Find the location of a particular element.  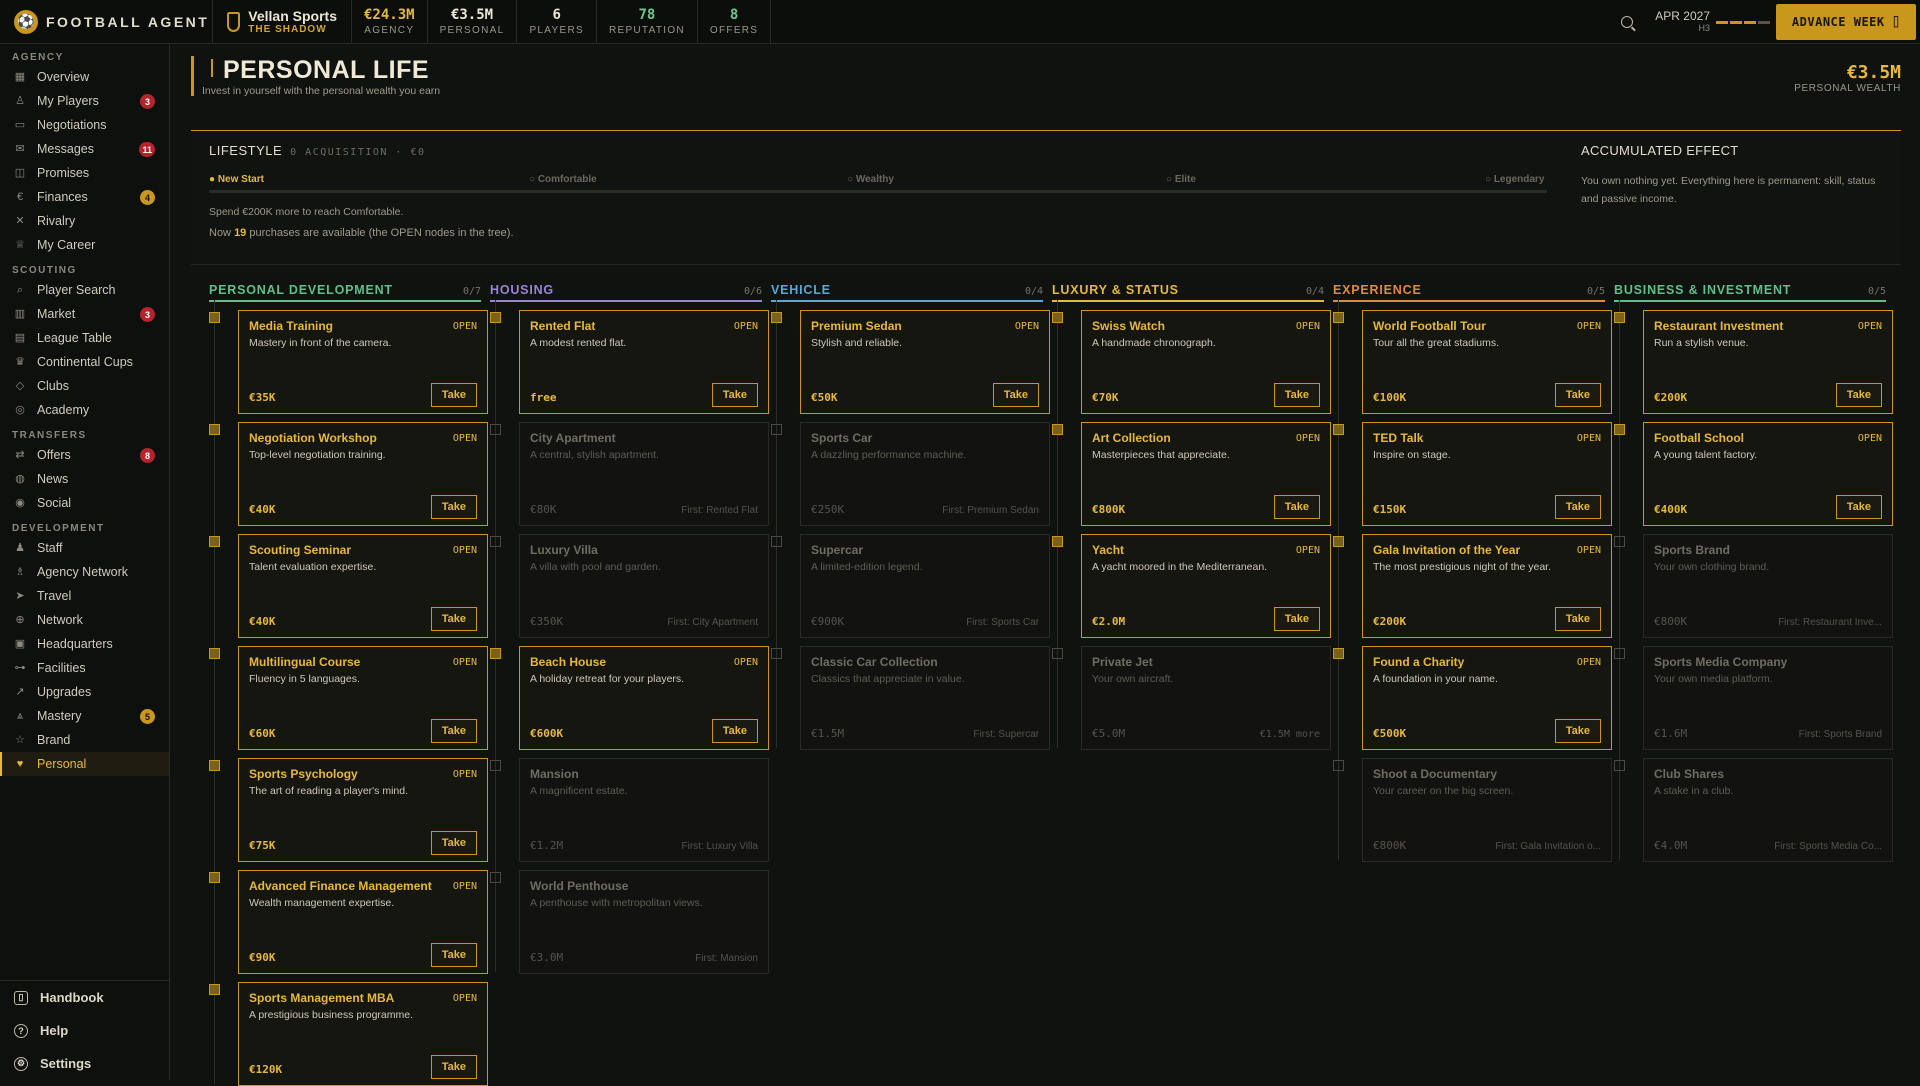

sidebar-item-promises: ◫ Promises is located at coordinates (84, 173).